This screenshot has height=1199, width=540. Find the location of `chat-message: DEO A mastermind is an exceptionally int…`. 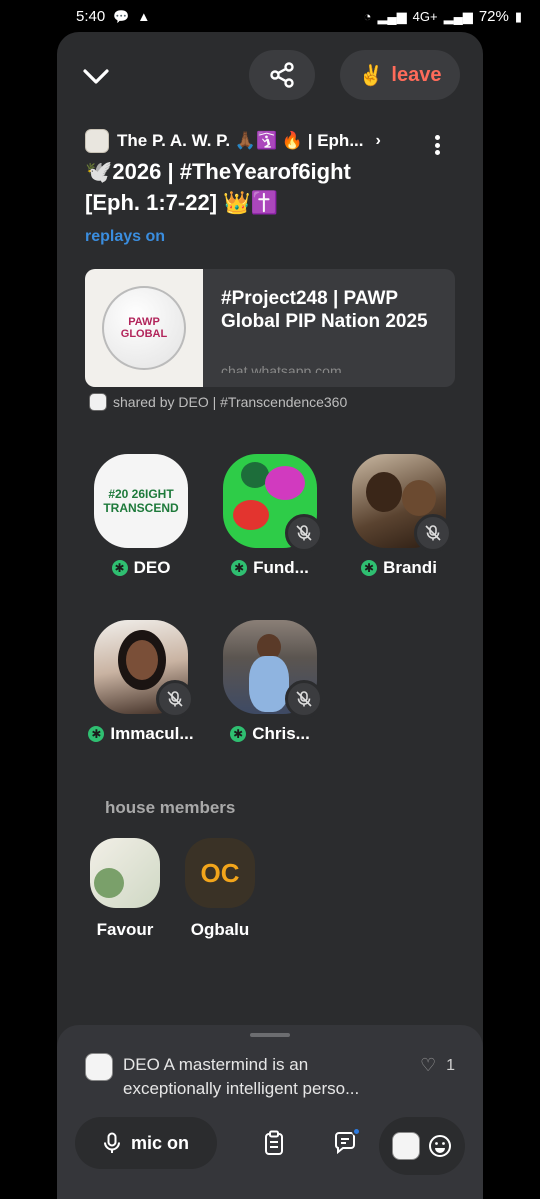

chat-message: DEO A mastermind is an exceptionally int… is located at coordinates (263, 1077).